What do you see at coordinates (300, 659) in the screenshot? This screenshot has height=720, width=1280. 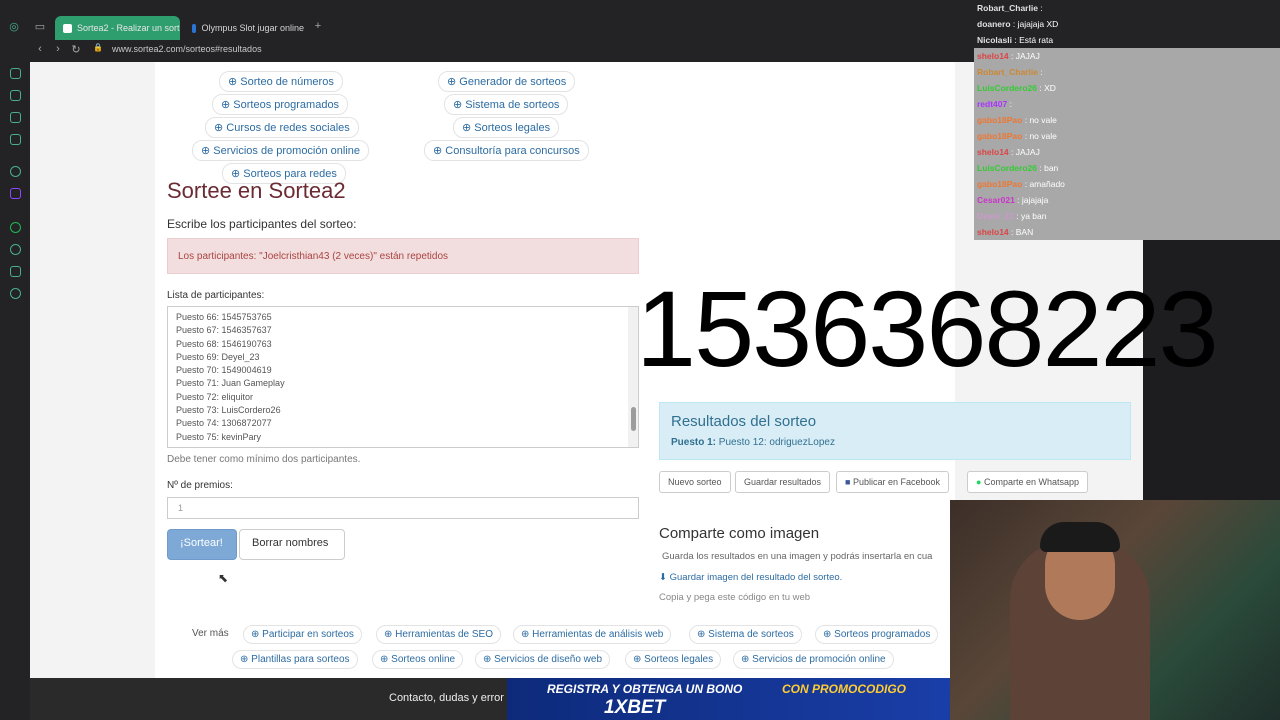 I see `link-label: Plantillas para sorteos` at bounding box center [300, 659].